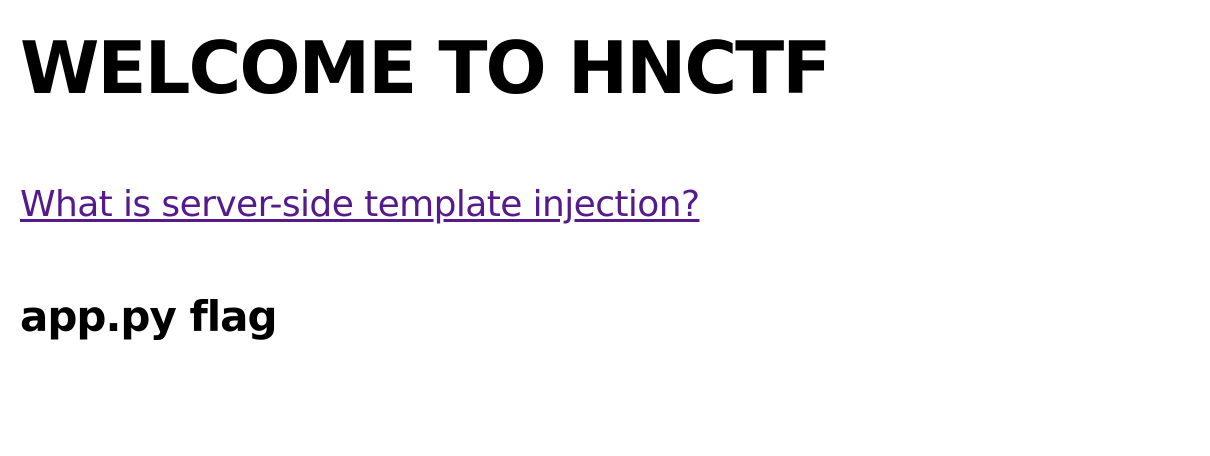  Describe the element at coordinates (360, 205) in the screenshot. I see `ssti-info-link: What is server-side template injection?` at that location.